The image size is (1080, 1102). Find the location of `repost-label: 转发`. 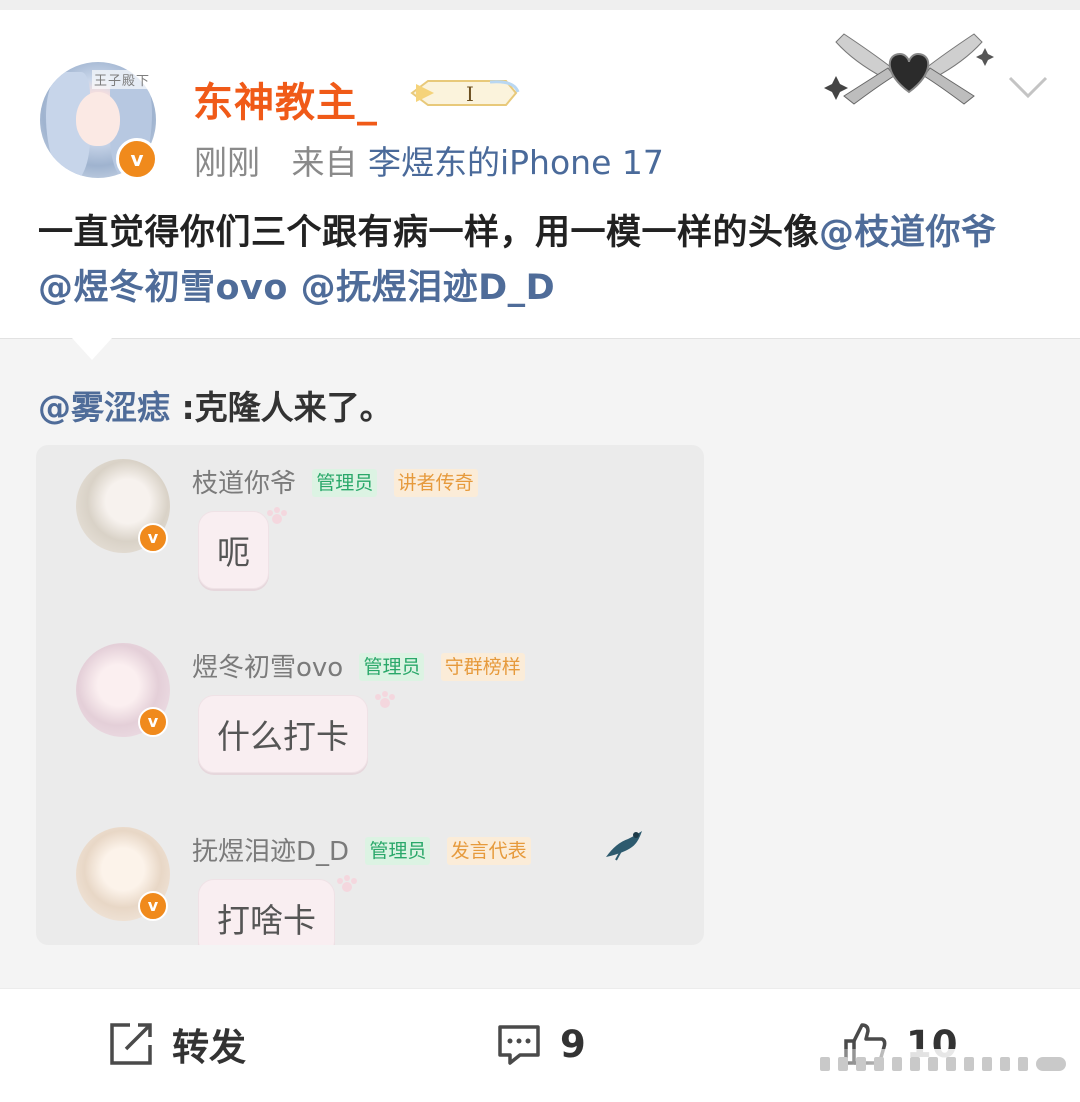

repost-label: 转发 is located at coordinates (209, 1047).